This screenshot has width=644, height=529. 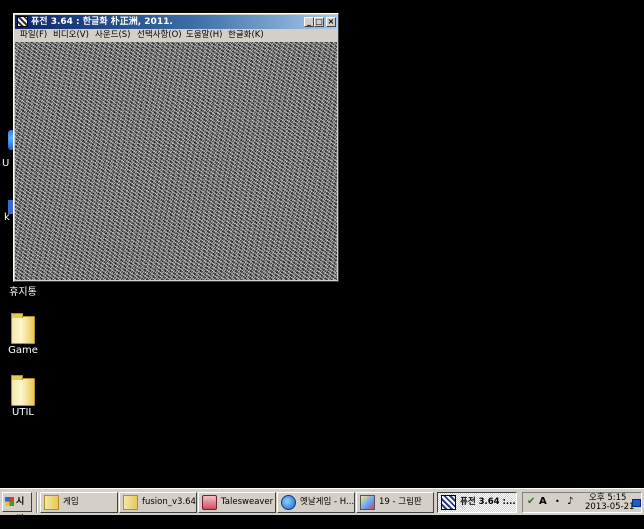 What do you see at coordinates (204, 35) in the screenshot?
I see `menu-help: 도움말(H)` at bounding box center [204, 35].